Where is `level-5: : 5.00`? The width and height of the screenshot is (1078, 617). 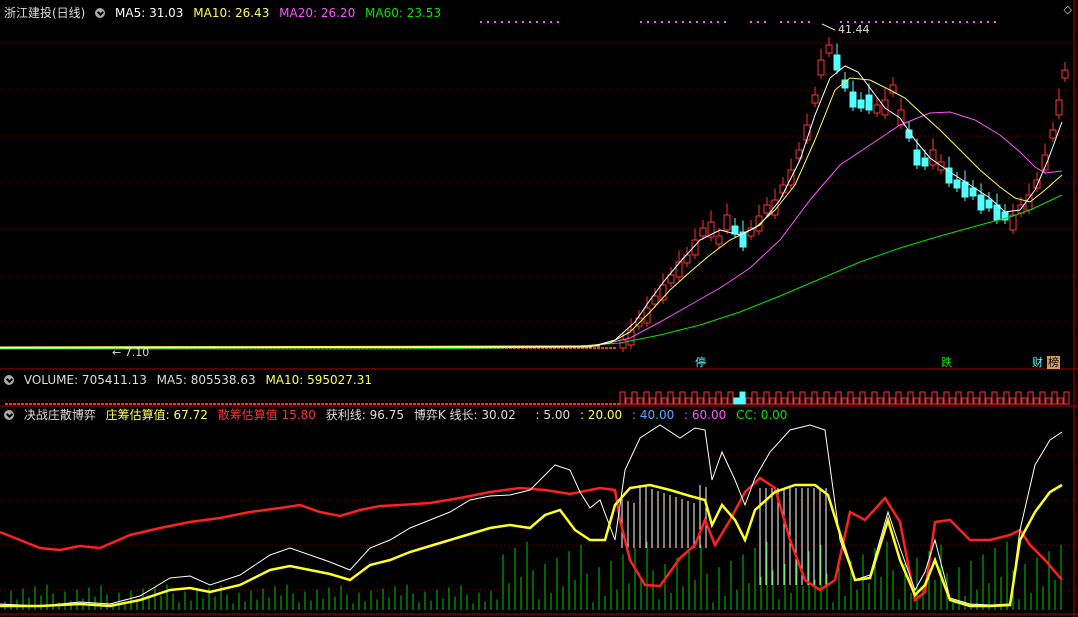
level-5: : 5.00 is located at coordinates (553, 415).